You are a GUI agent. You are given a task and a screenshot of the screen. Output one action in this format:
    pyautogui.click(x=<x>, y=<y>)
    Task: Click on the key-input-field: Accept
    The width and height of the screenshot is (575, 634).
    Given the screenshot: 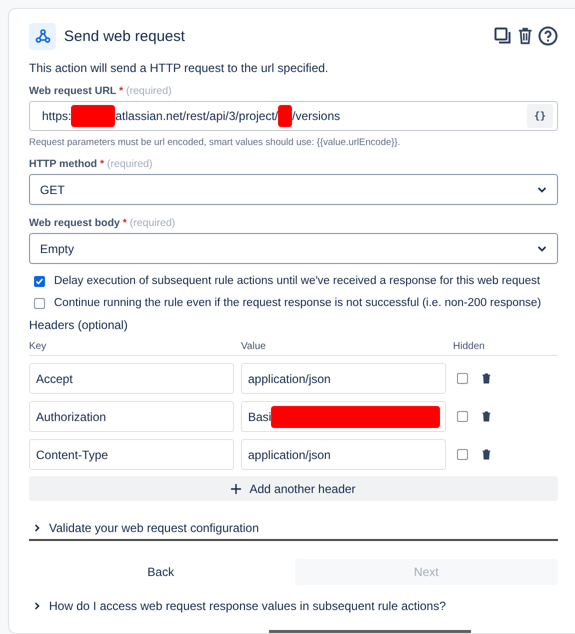 What is the action you would take?
    pyautogui.click(x=131, y=378)
    